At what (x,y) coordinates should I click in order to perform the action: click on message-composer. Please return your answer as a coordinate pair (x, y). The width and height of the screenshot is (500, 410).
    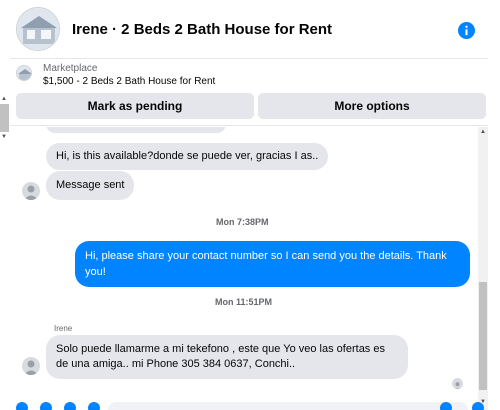
    Looking at the image, I should click on (249, 406).